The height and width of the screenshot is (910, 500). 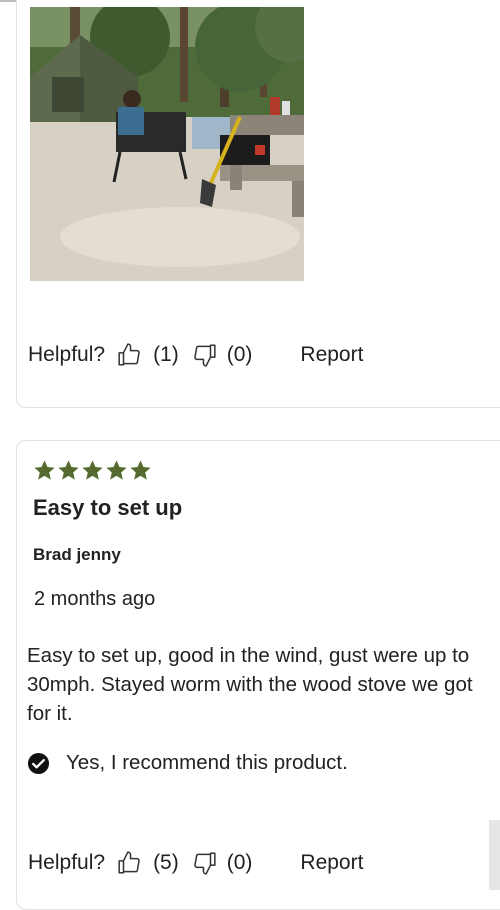 What do you see at coordinates (207, 762) in the screenshot?
I see `recommend-text: Yes, I recommend this product.` at bounding box center [207, 762].